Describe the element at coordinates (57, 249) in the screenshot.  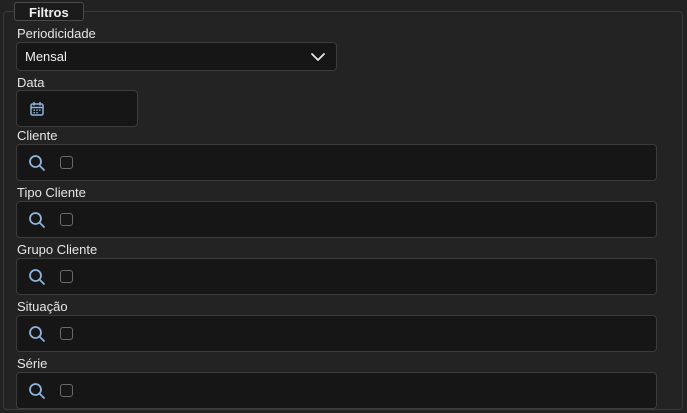
I see `grupo-cliente-label: Grupo Cliente` at that location.